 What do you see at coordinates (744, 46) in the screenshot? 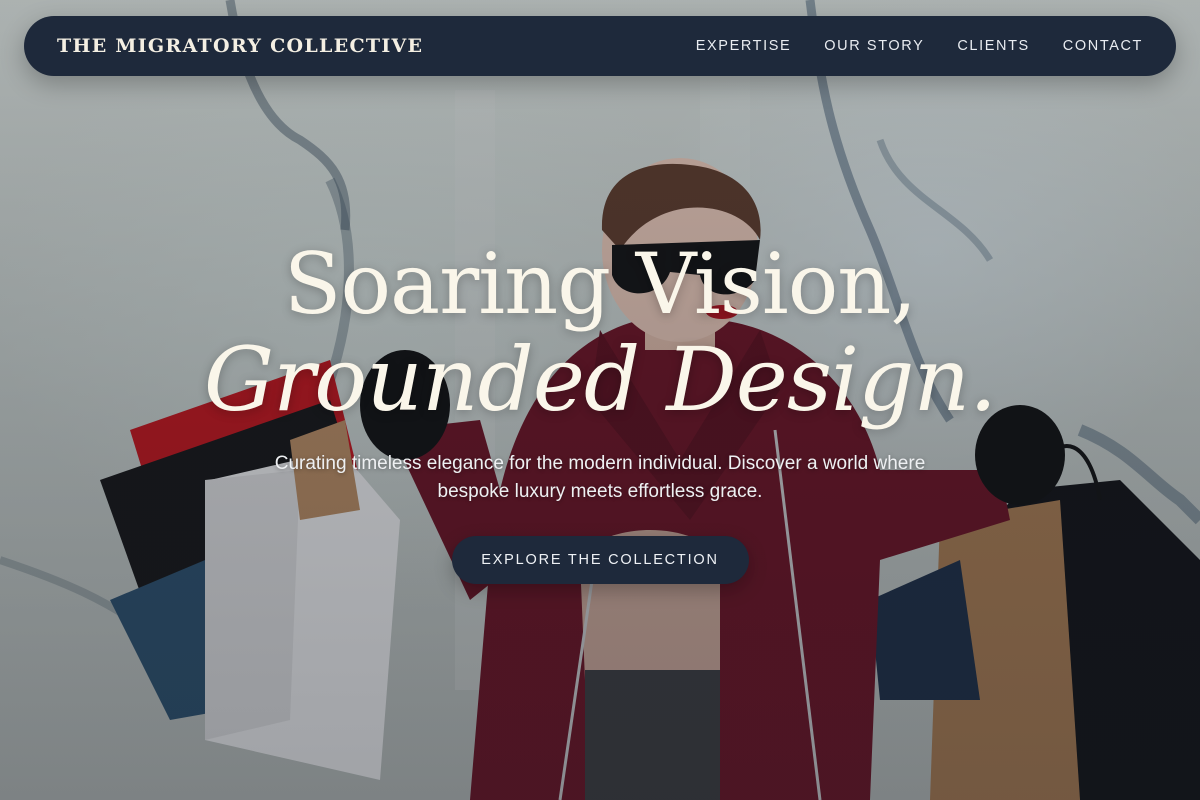
I see `nav-link-expertise: EXPERTISE` at bounding box center [744, 46].